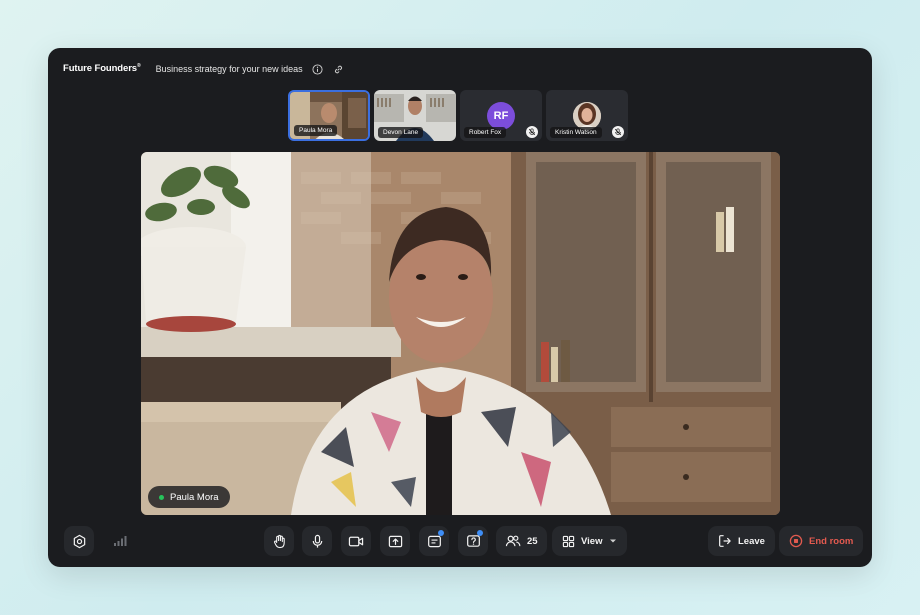  Describe the element at coordinates (751, 541) in the screenshot. I see `leave-label: Leave` at that location.